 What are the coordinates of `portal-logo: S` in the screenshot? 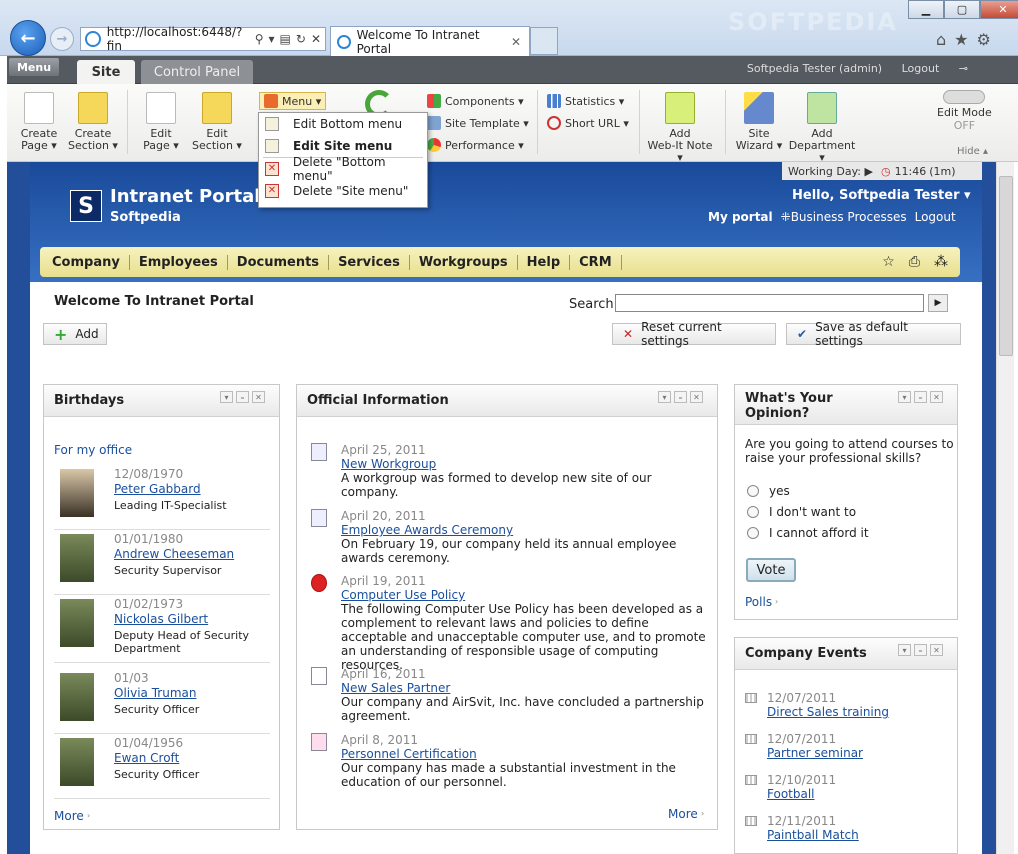 It's located at (86, 206).